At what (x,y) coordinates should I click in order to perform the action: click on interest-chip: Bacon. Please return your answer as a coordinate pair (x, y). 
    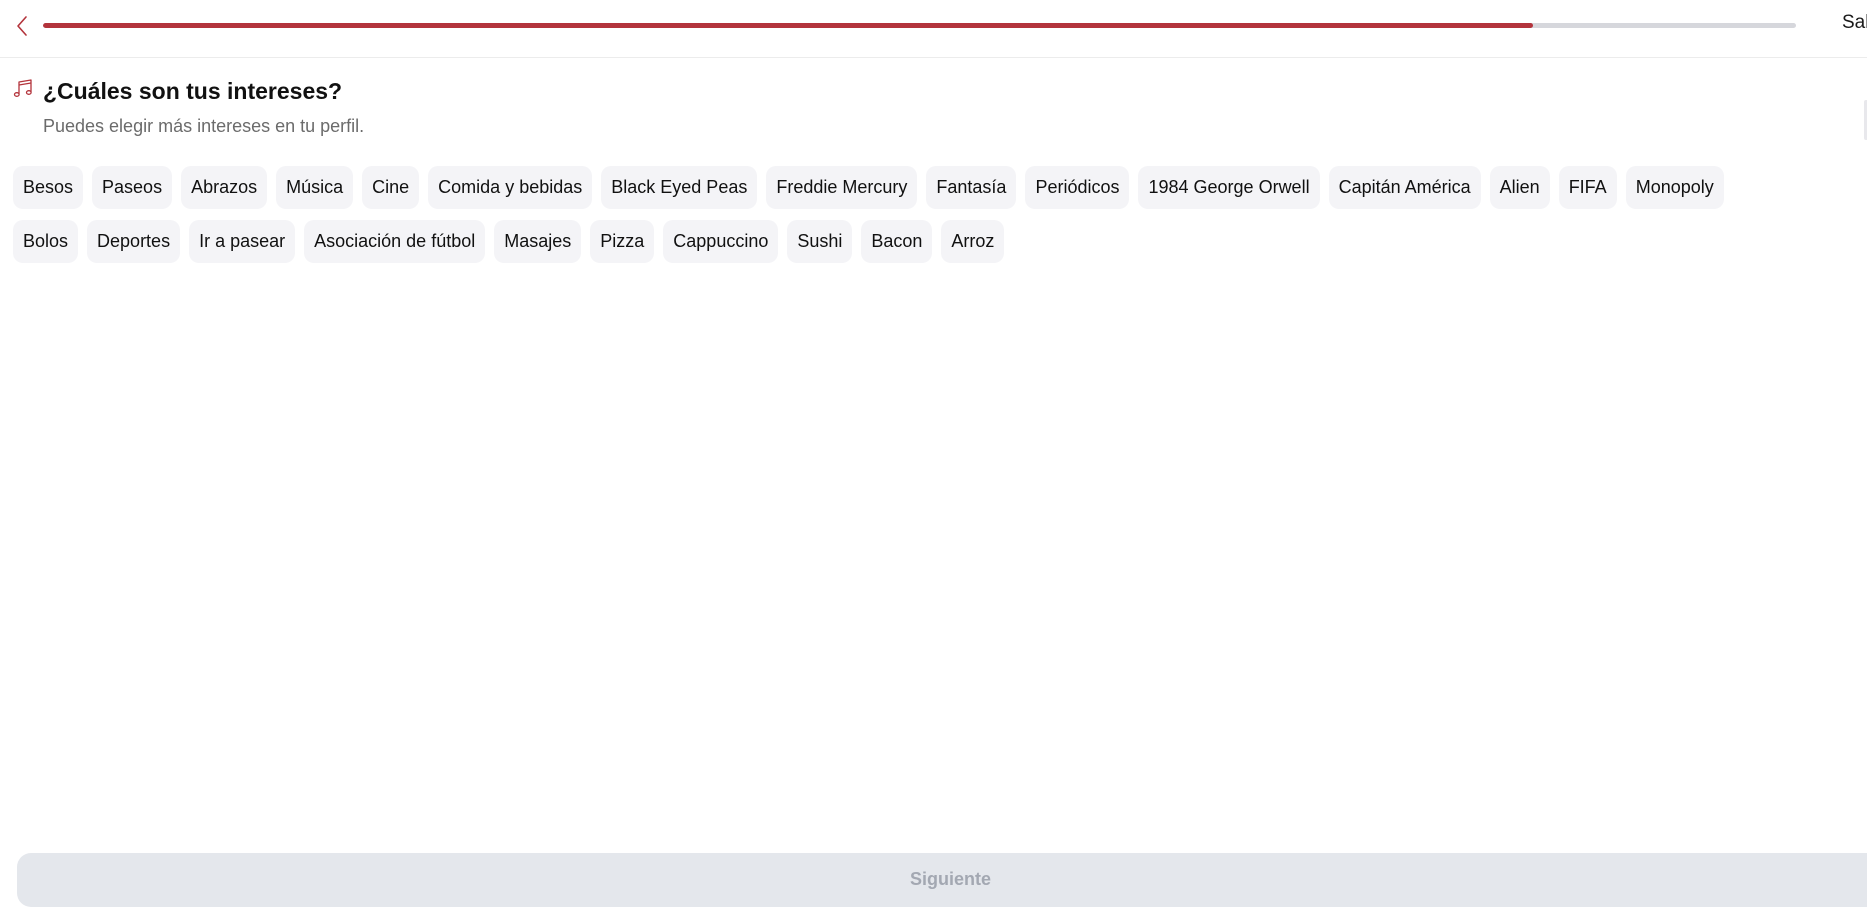
    Looking at the image, I should click on (897, 241).